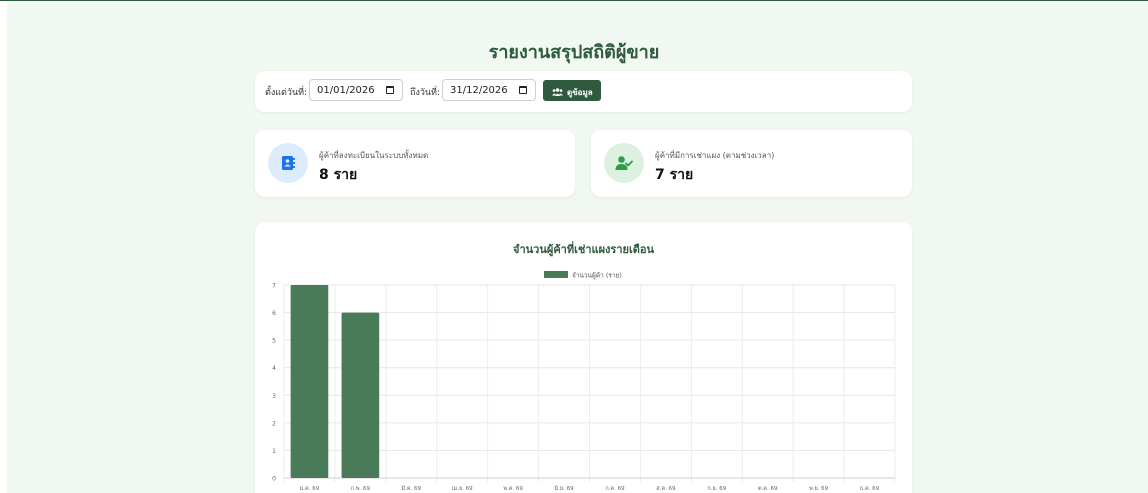 The width and height of the screenshot is (1148, 493). What do you see at coordinates (310, 489) in the screenshot?
I see `x-tick-label: ม.ค. 69` at bounding box center [310, 489].